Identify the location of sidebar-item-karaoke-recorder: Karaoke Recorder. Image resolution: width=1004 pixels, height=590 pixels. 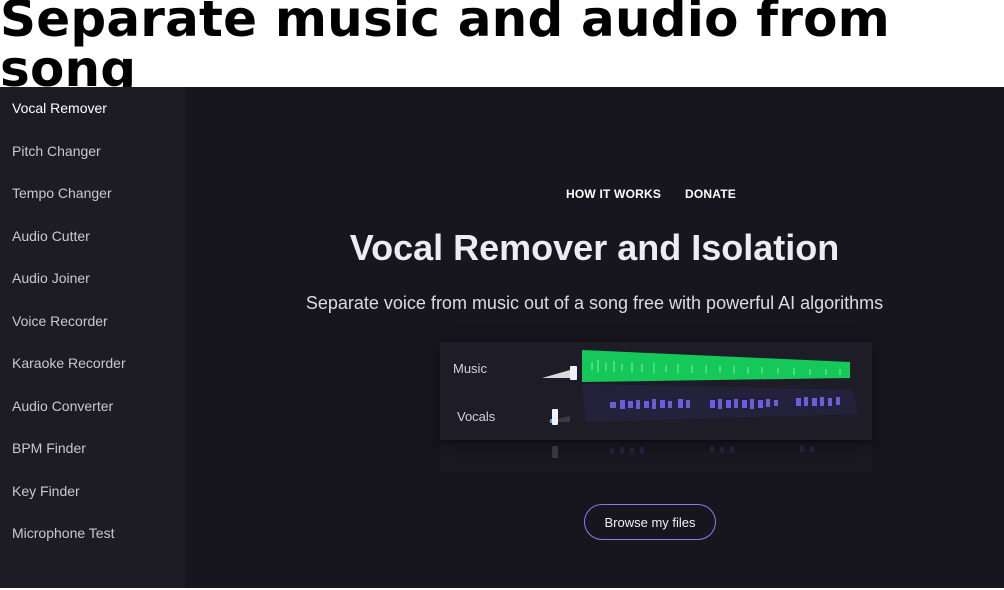
(69, 363).